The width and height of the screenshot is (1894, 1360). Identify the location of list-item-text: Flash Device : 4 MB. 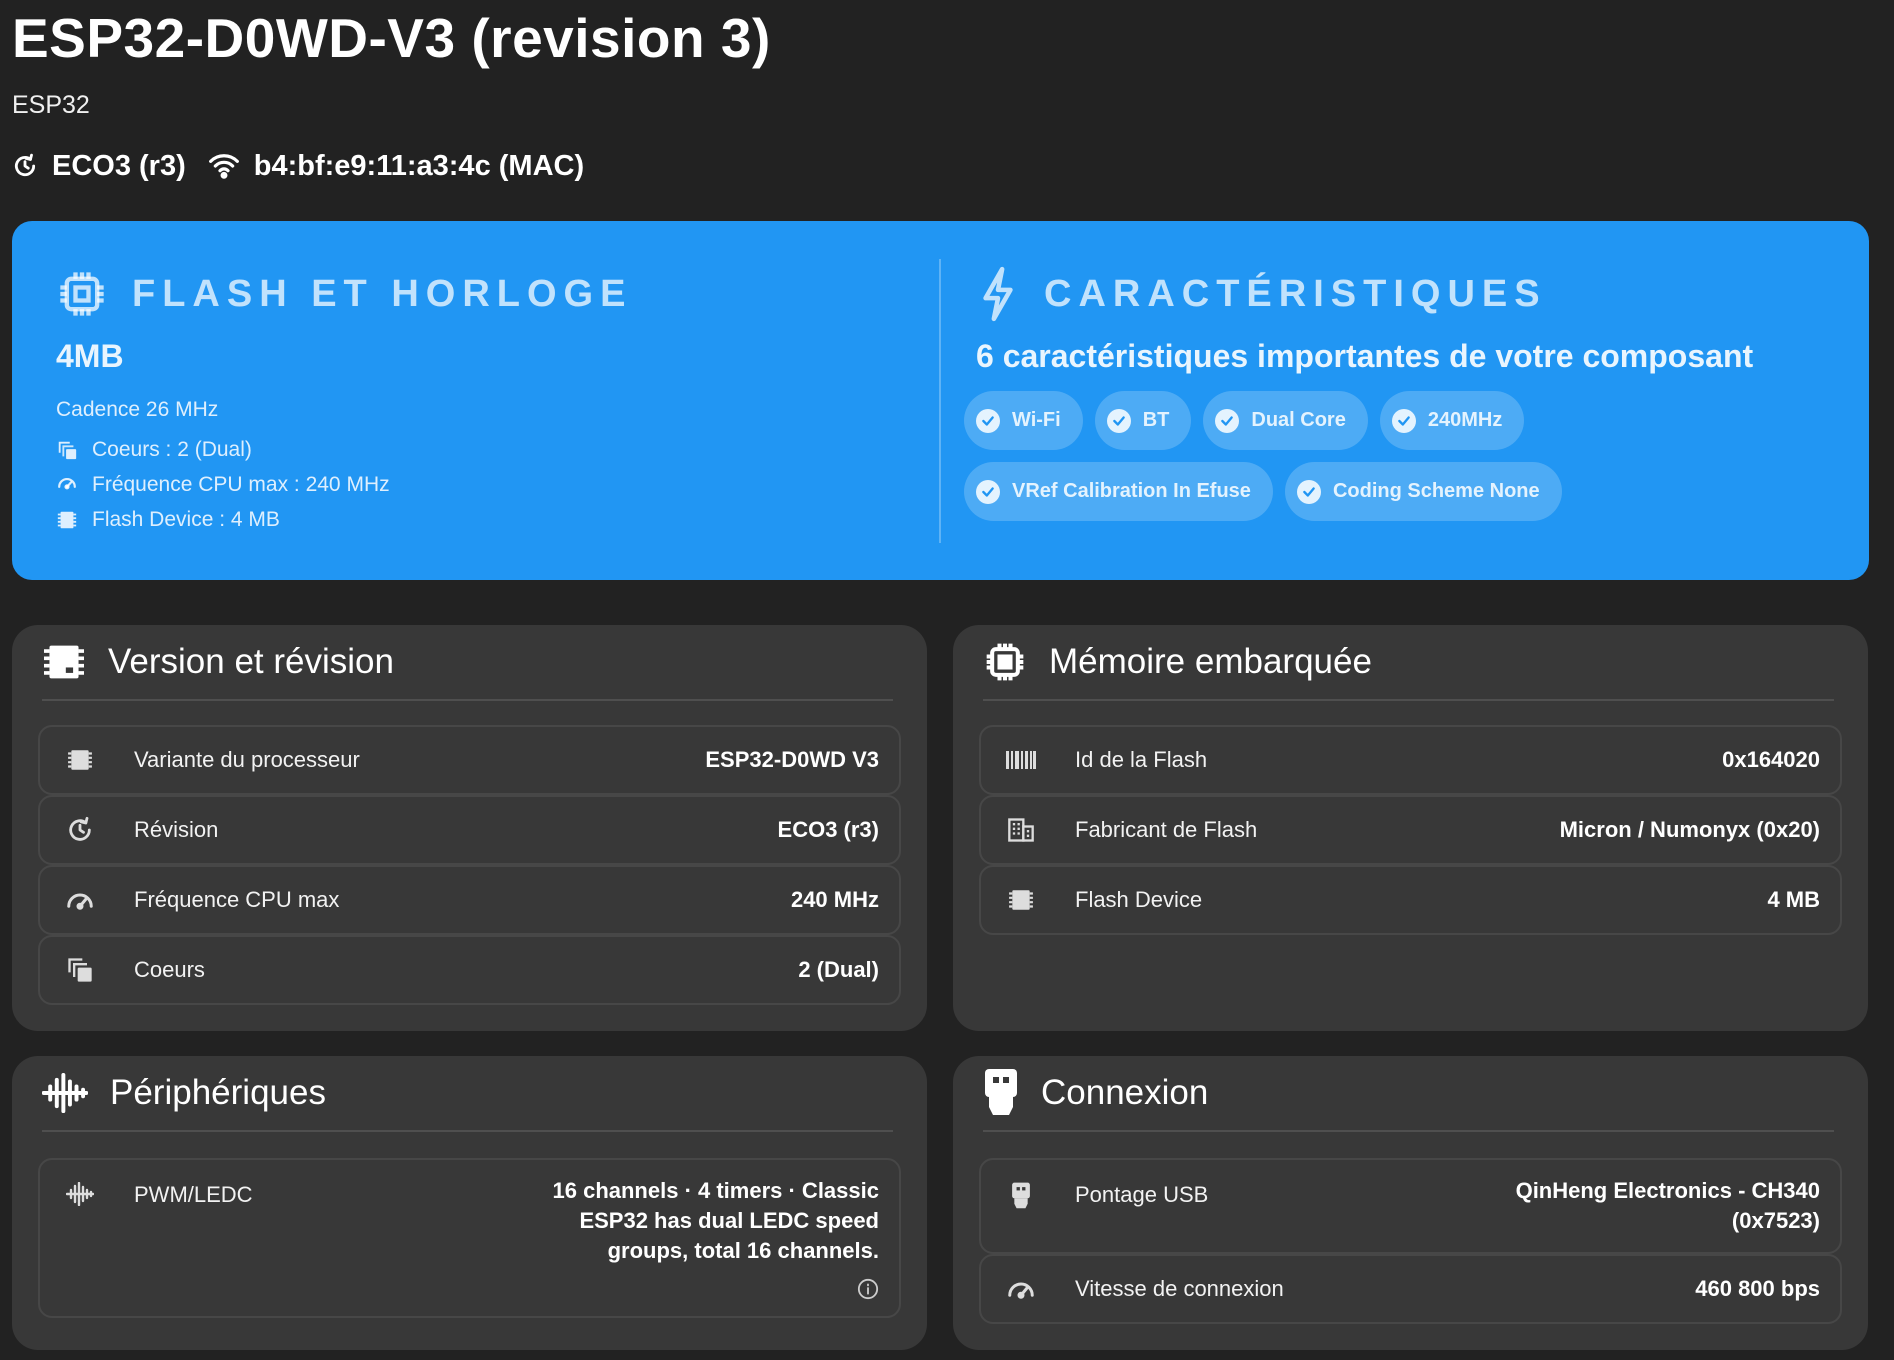
(186, 519).